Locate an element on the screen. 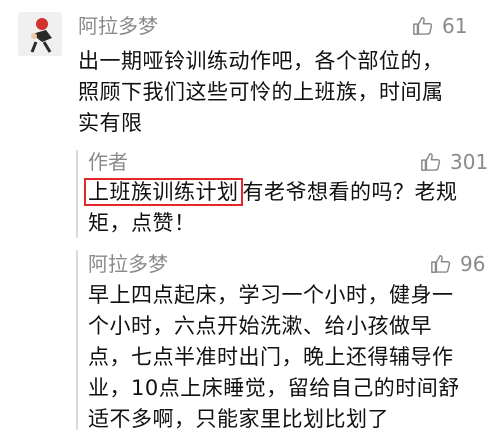  comment-line: 照顾下我们这些可怜的上班族，时间属 is located at coordinates (261, 92).